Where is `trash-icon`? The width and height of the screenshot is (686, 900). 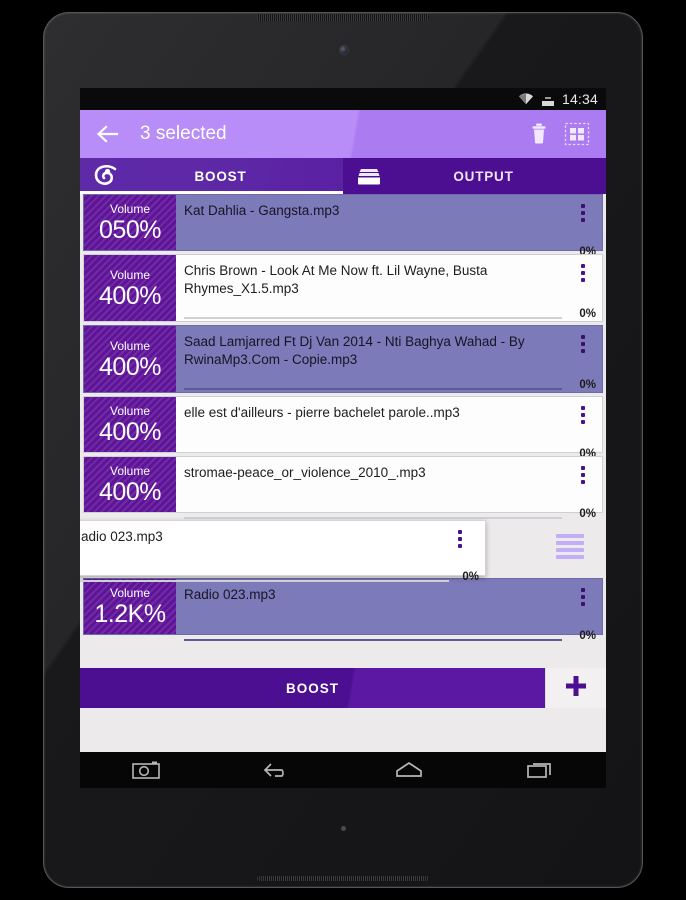 trash-icon is located at coordinates (539, 134).